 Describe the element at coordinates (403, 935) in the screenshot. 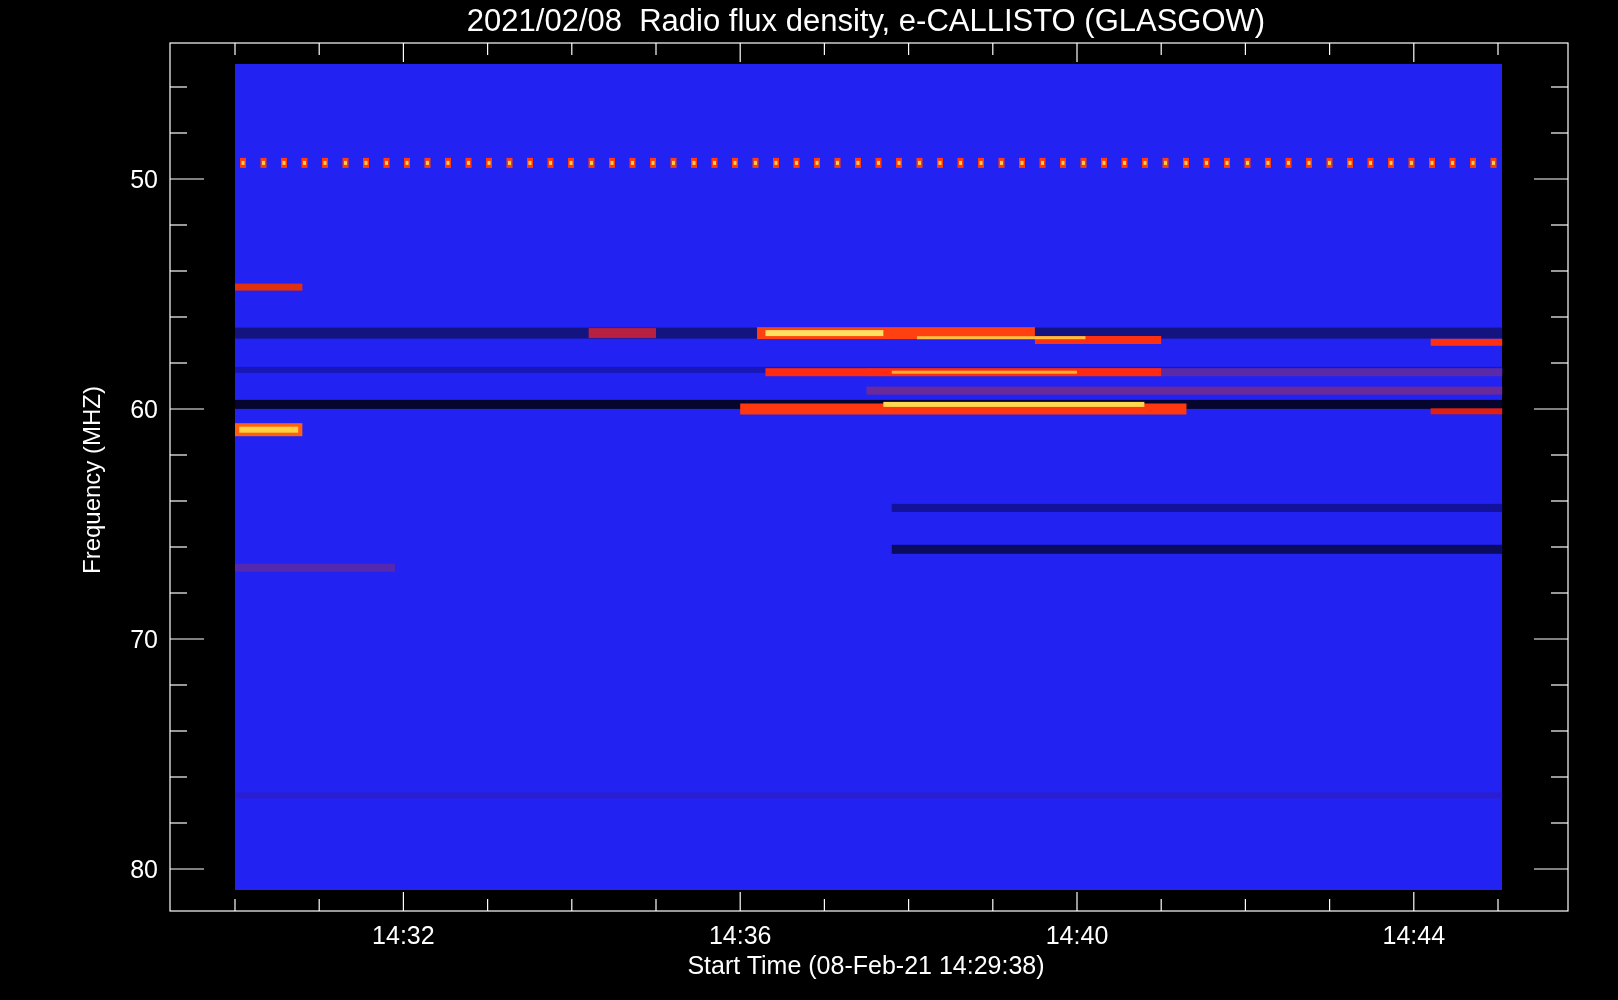

I see `x-tick-label: 14:32` at that location.